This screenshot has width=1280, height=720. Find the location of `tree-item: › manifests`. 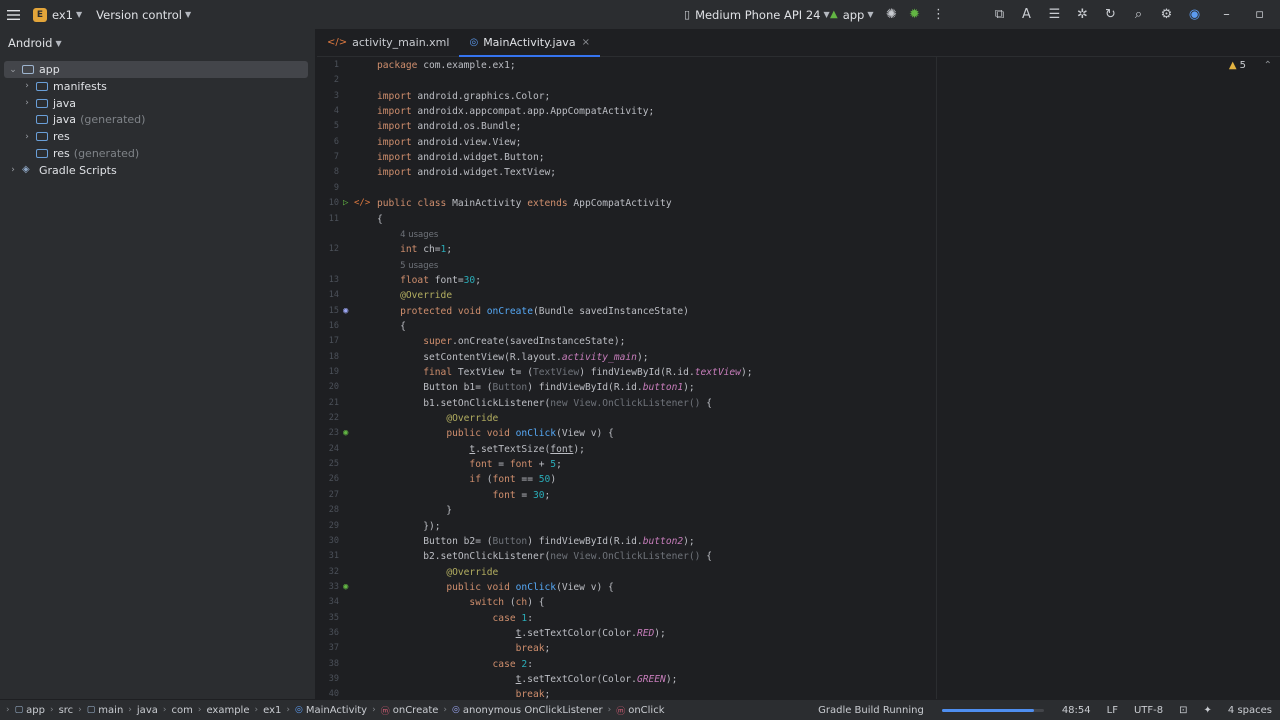

tree-item: › manifests is located at coordinates (53, 86).